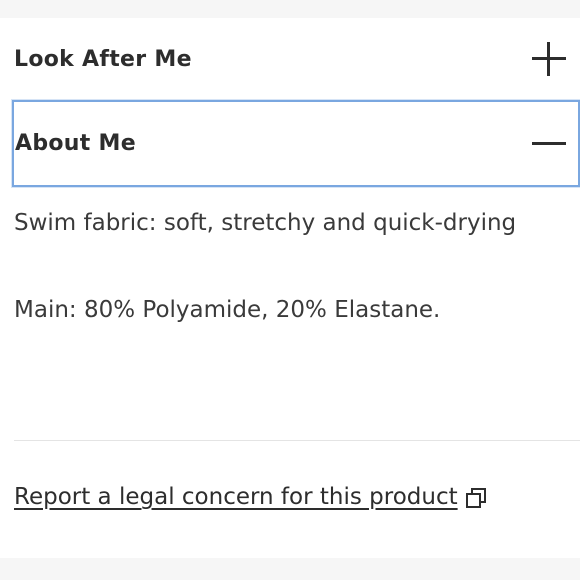 The width and height of the screenshot is (580, 580). I want to click on report-legal-concern-link: Report a legal concern for this product, so click(250, 497).